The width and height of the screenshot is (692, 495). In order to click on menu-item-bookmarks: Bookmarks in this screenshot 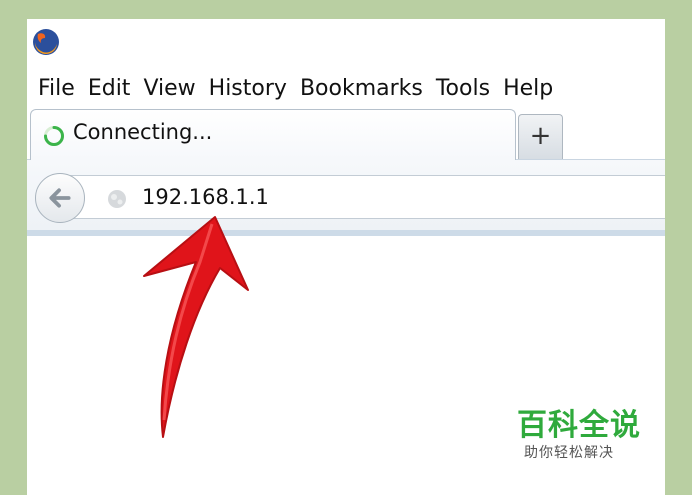, I will do `click(361, 88)`.